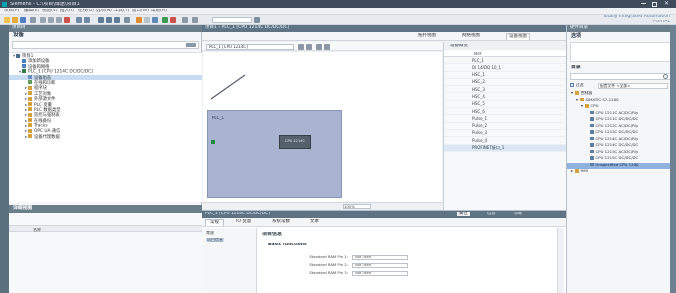 This screenshot has width=676, height=293. What do you see at coordinates (673, 159) in the screenshot?
I see `task-cards-side-tabs` at bounding box center [673, 159].